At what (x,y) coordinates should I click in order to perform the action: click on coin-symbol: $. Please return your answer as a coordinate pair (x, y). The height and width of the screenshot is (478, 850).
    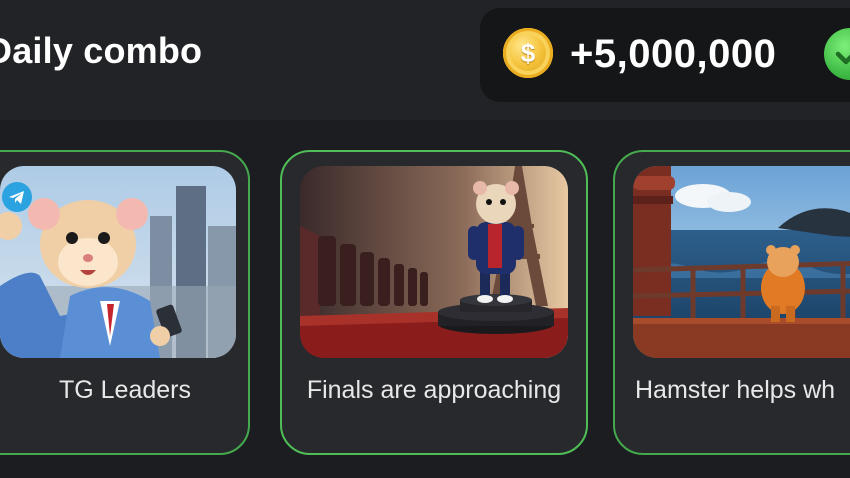
    Looking at the image, I should click on (528, 53).